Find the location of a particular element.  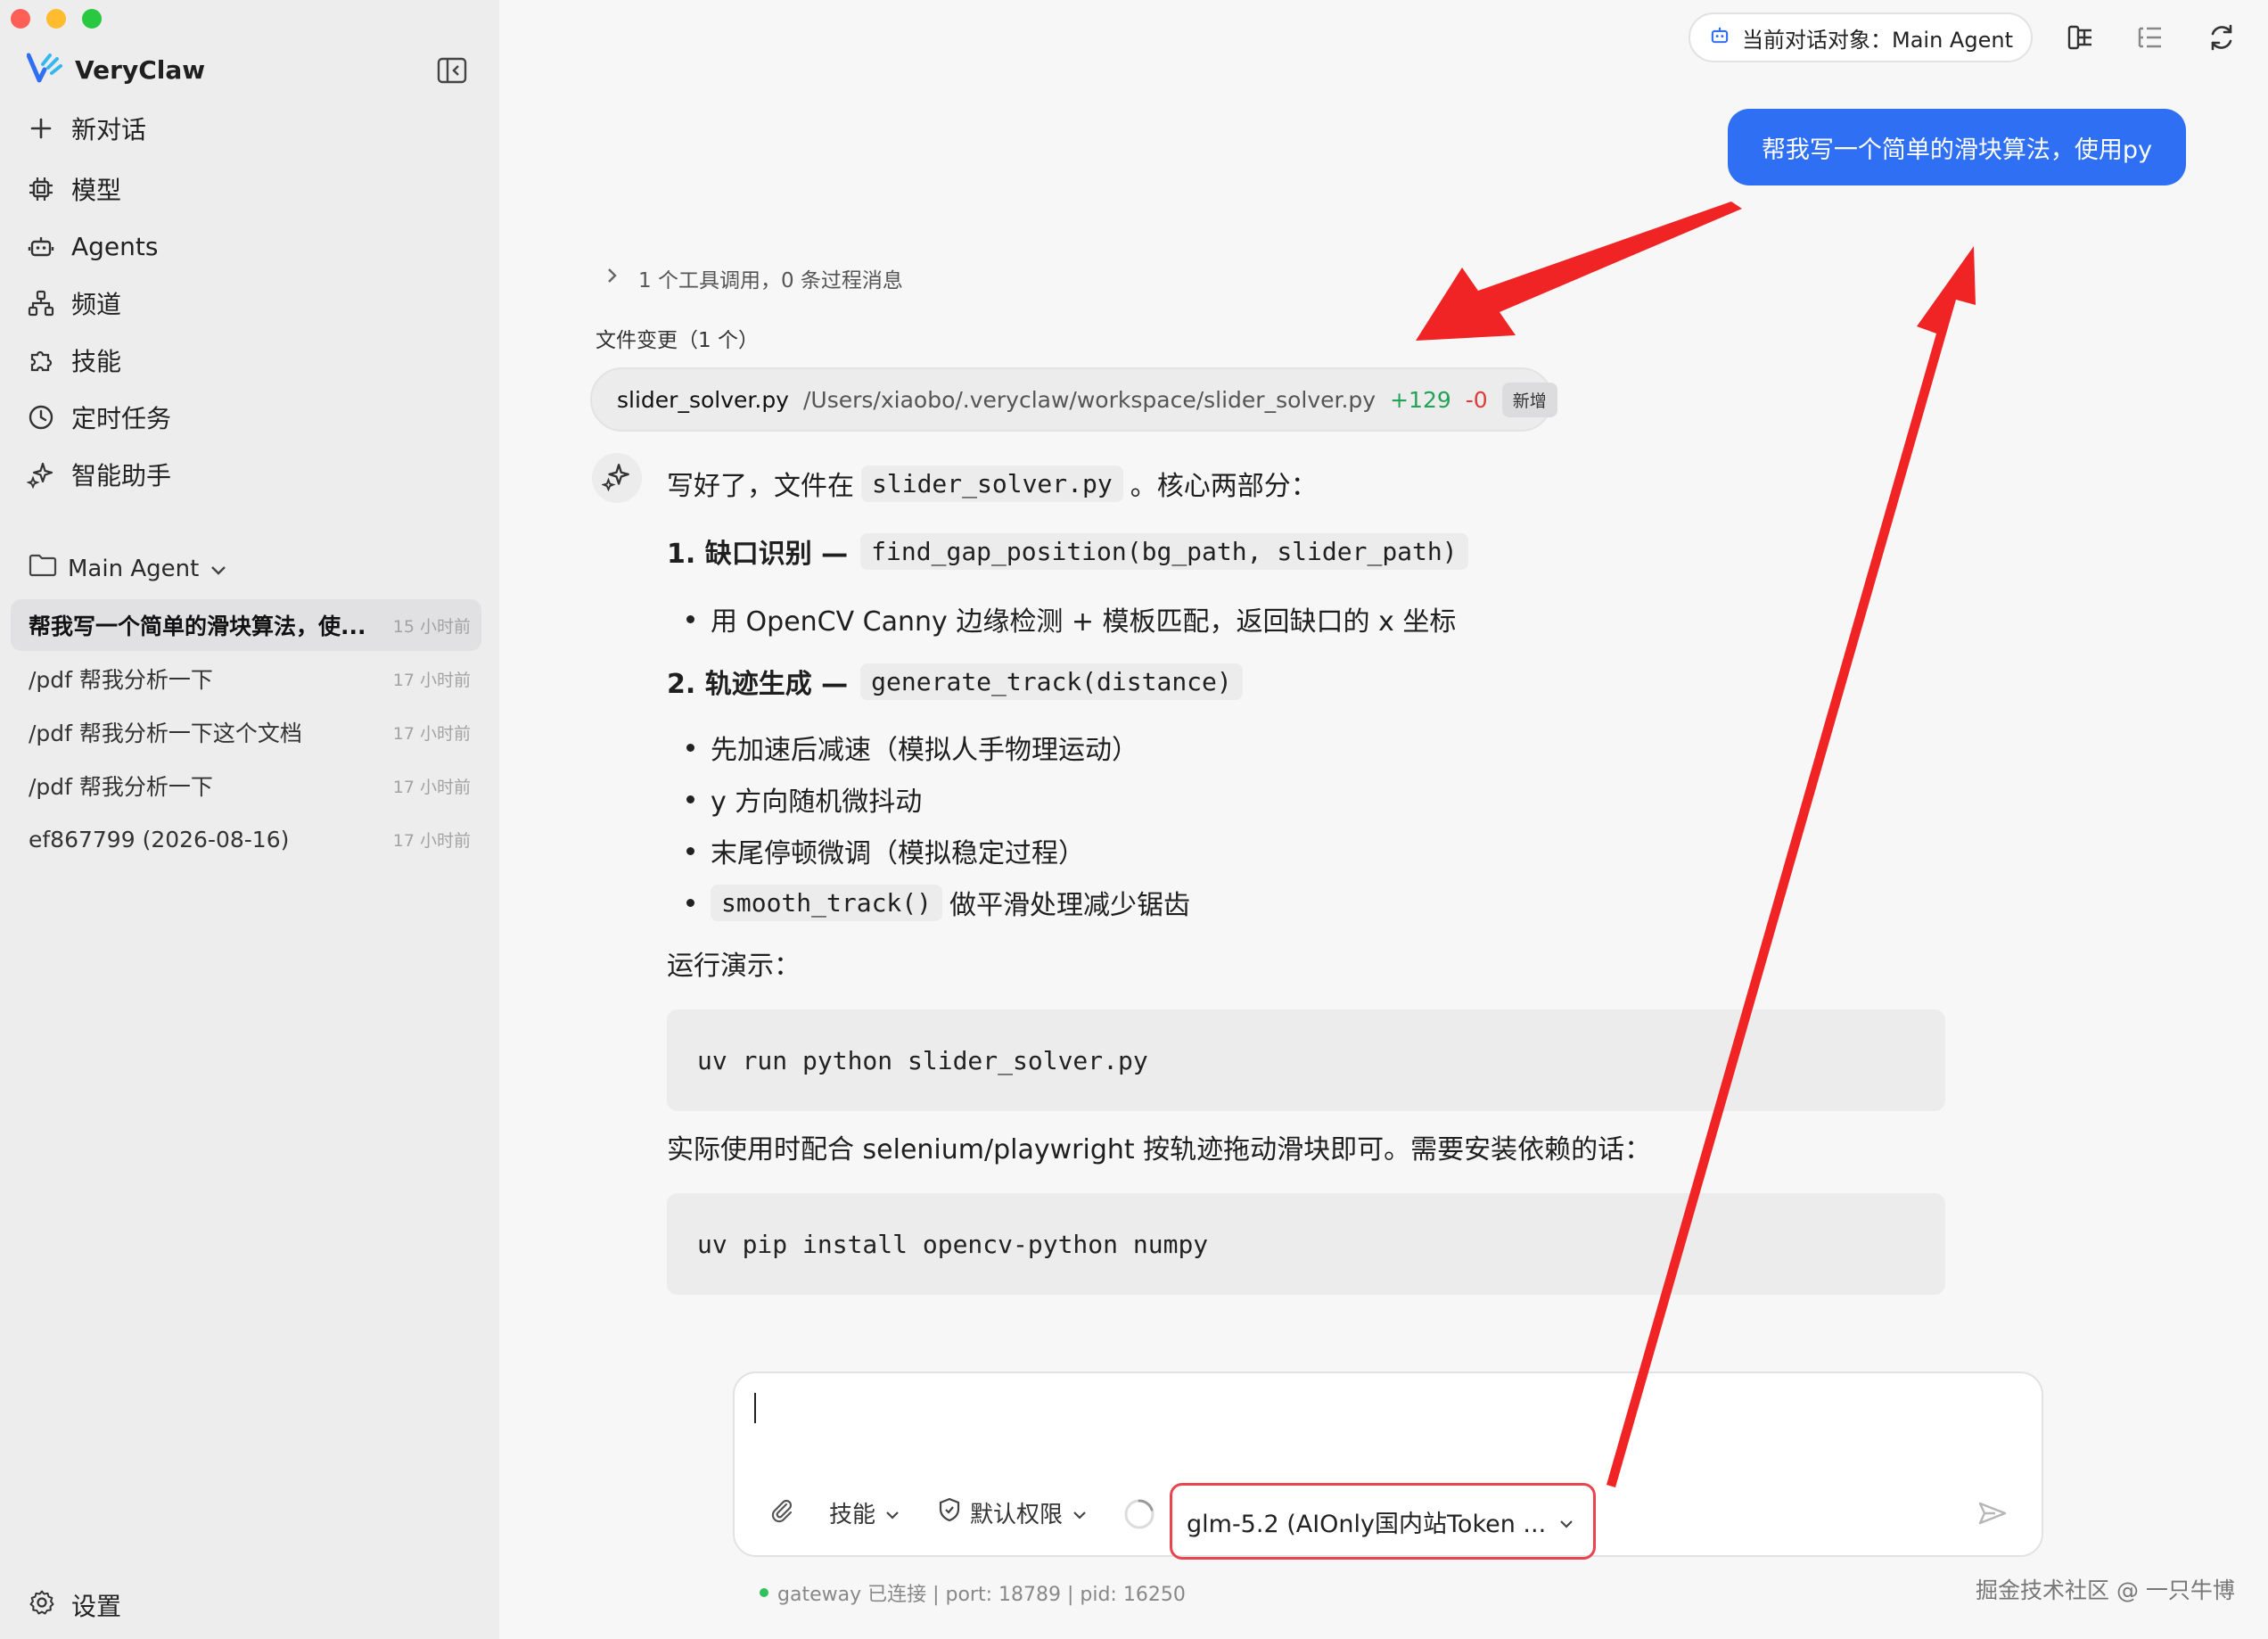

settings-label: 设置 is located at coordinates (96, 1606).